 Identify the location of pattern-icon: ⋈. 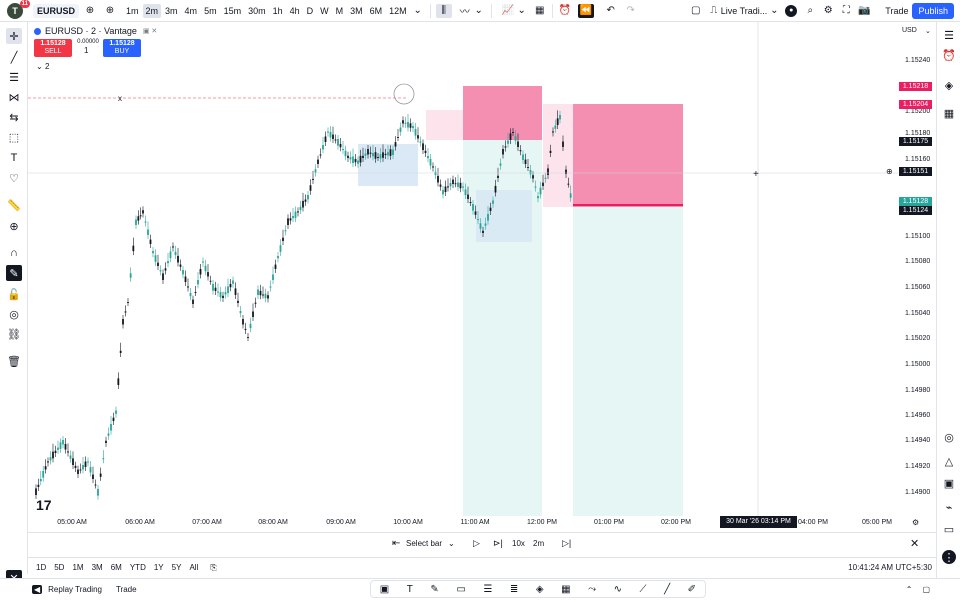
(14, 97).